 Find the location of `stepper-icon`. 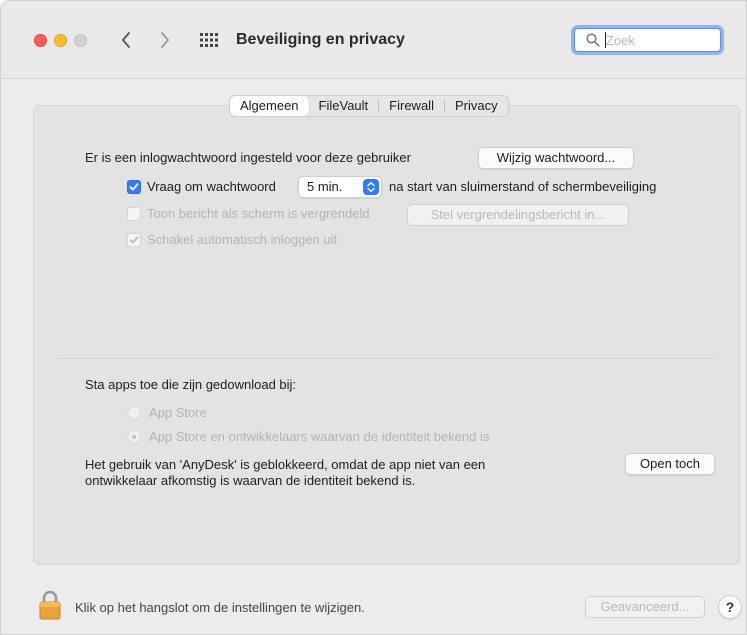

stepper-icon is located at coordinates (371, 187).